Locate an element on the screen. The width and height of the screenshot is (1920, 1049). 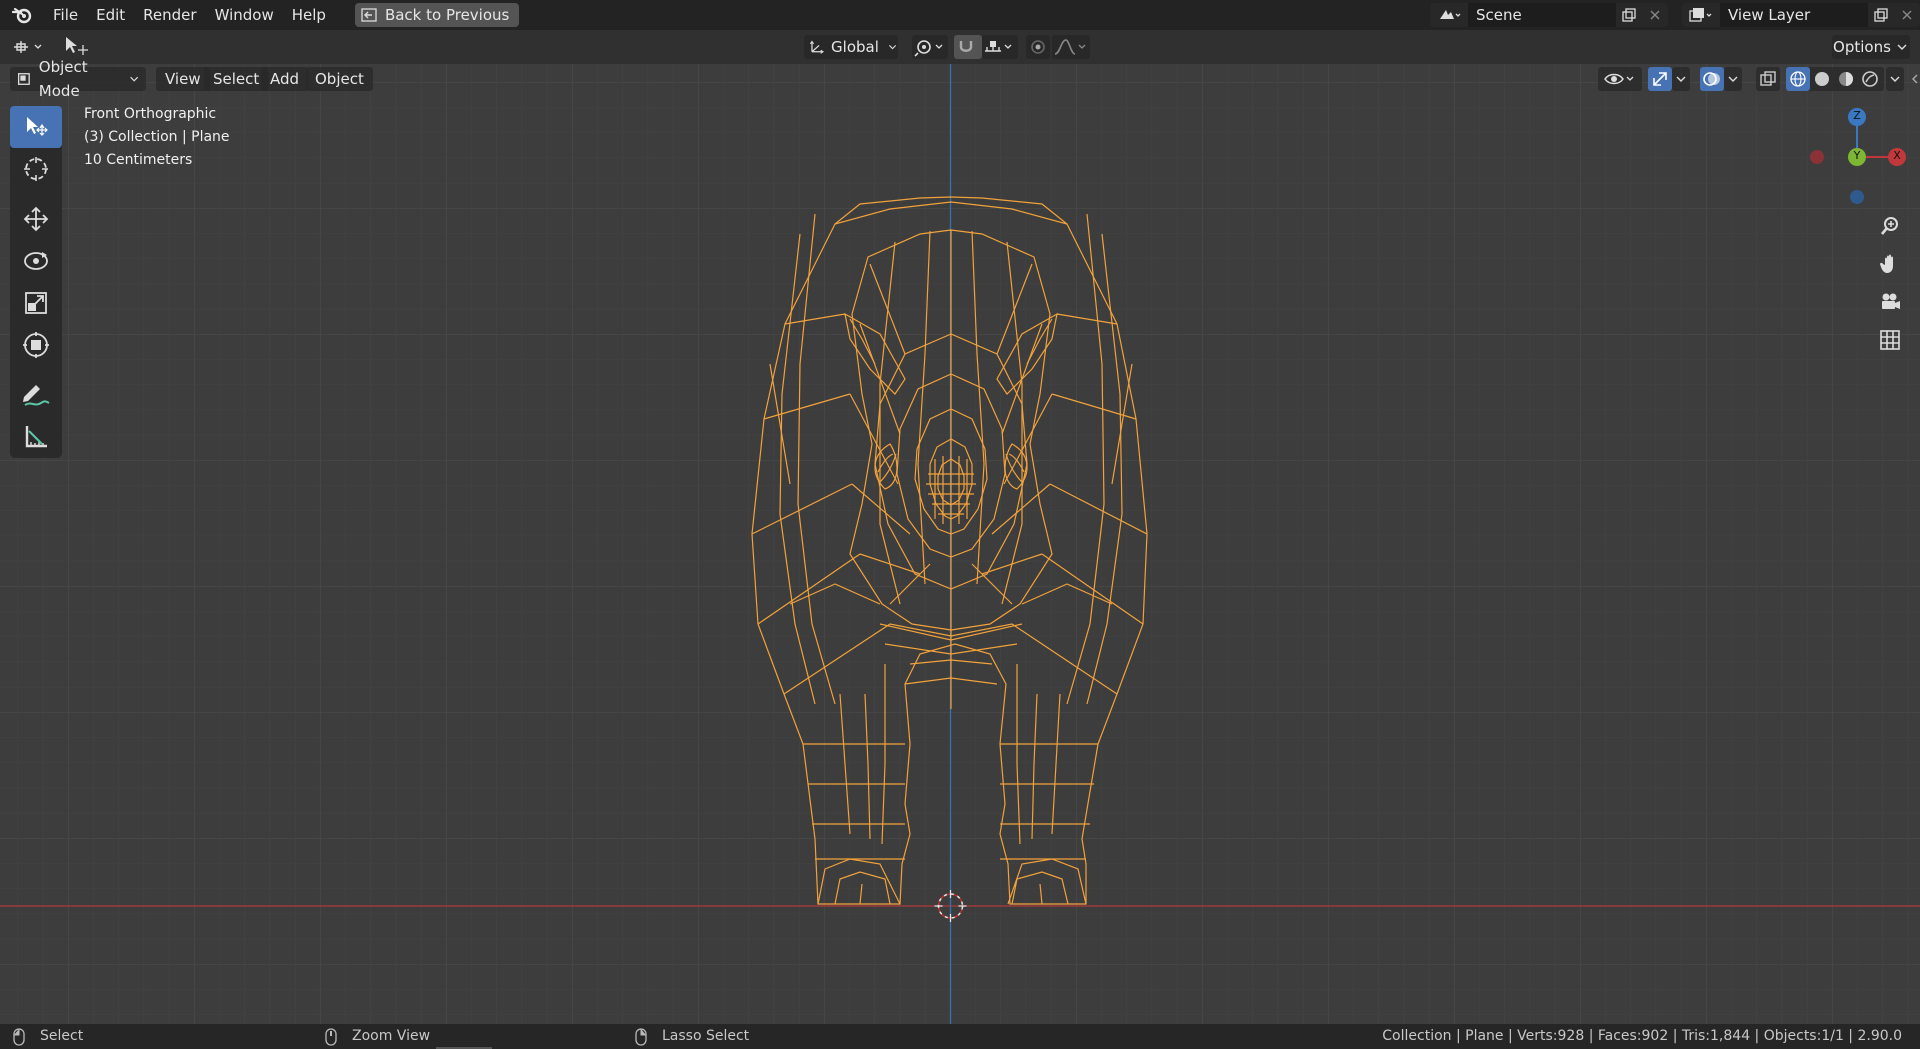
view-layer-icon is located at coordinates (1700, 15).